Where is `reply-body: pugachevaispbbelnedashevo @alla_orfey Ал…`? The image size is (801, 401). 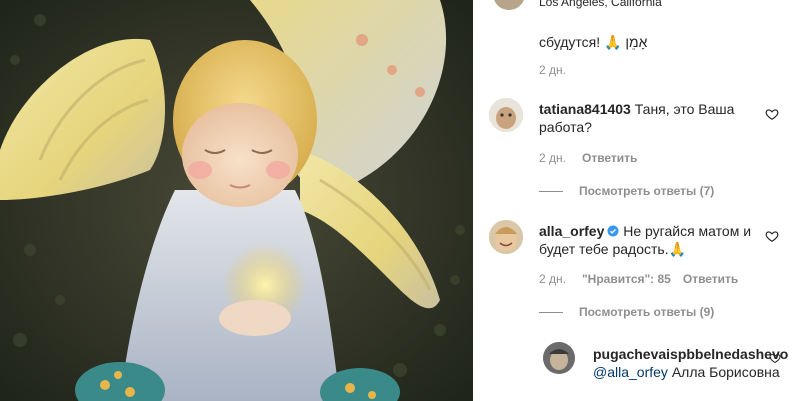 reply-body: pugachevaispbbelnedashevo @alla_orfey Ал… is located at coordinates (695, 363).